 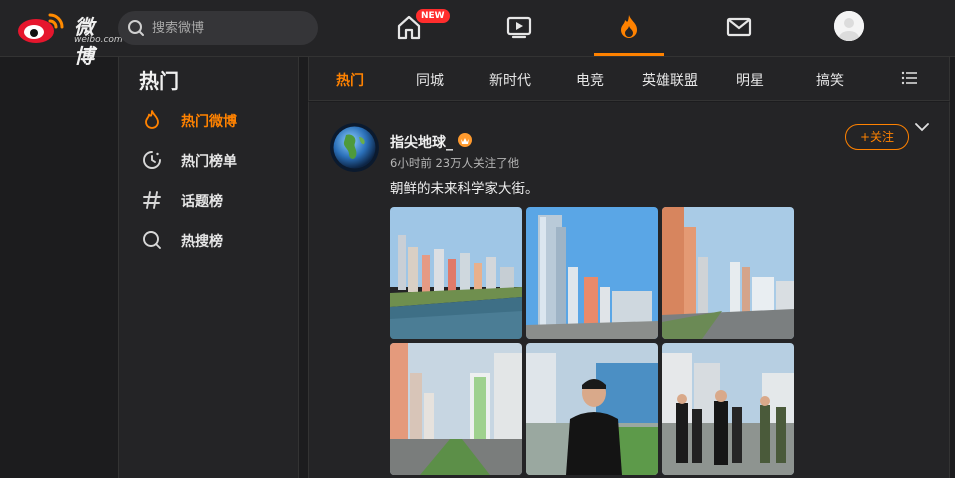 I want to click on author-avatar, so click(x=354, y=147).